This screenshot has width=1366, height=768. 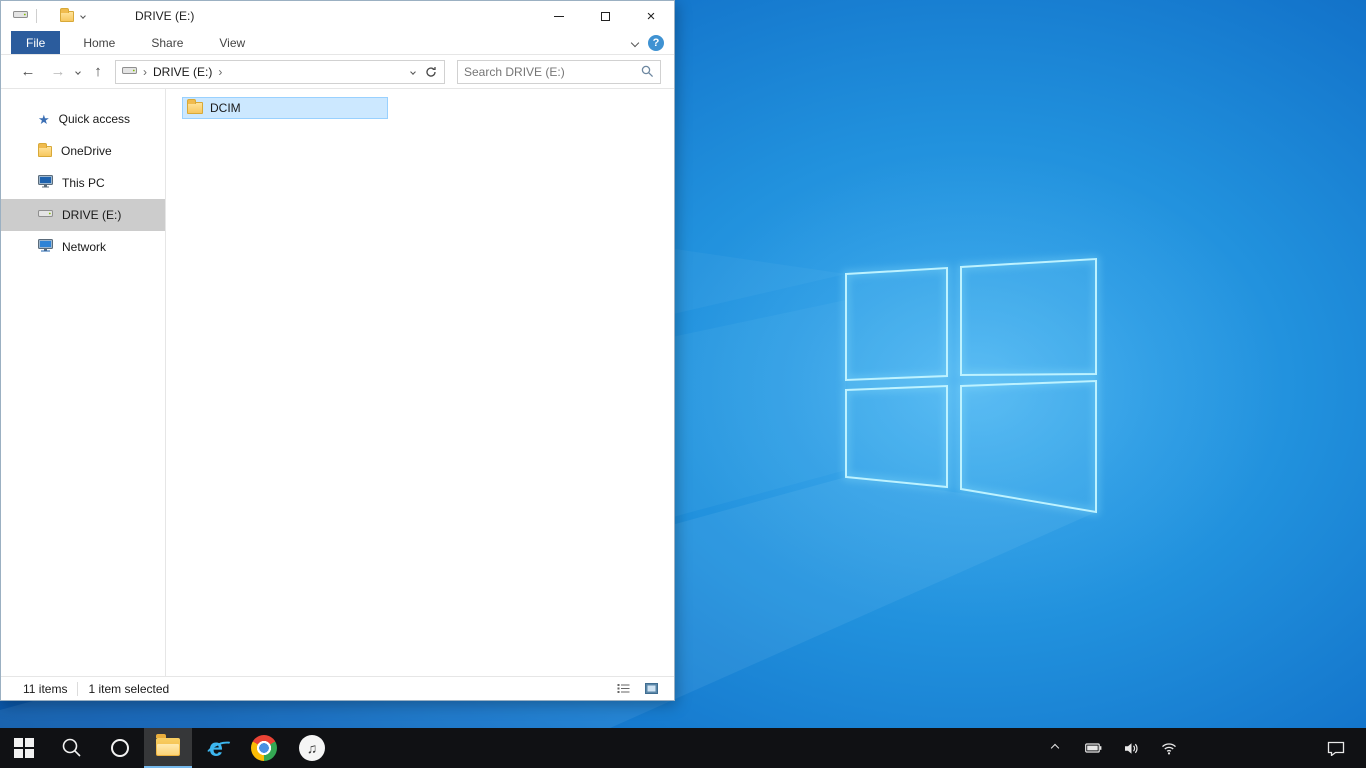 I want to click on computer-icon, so click(x=45, y=183).